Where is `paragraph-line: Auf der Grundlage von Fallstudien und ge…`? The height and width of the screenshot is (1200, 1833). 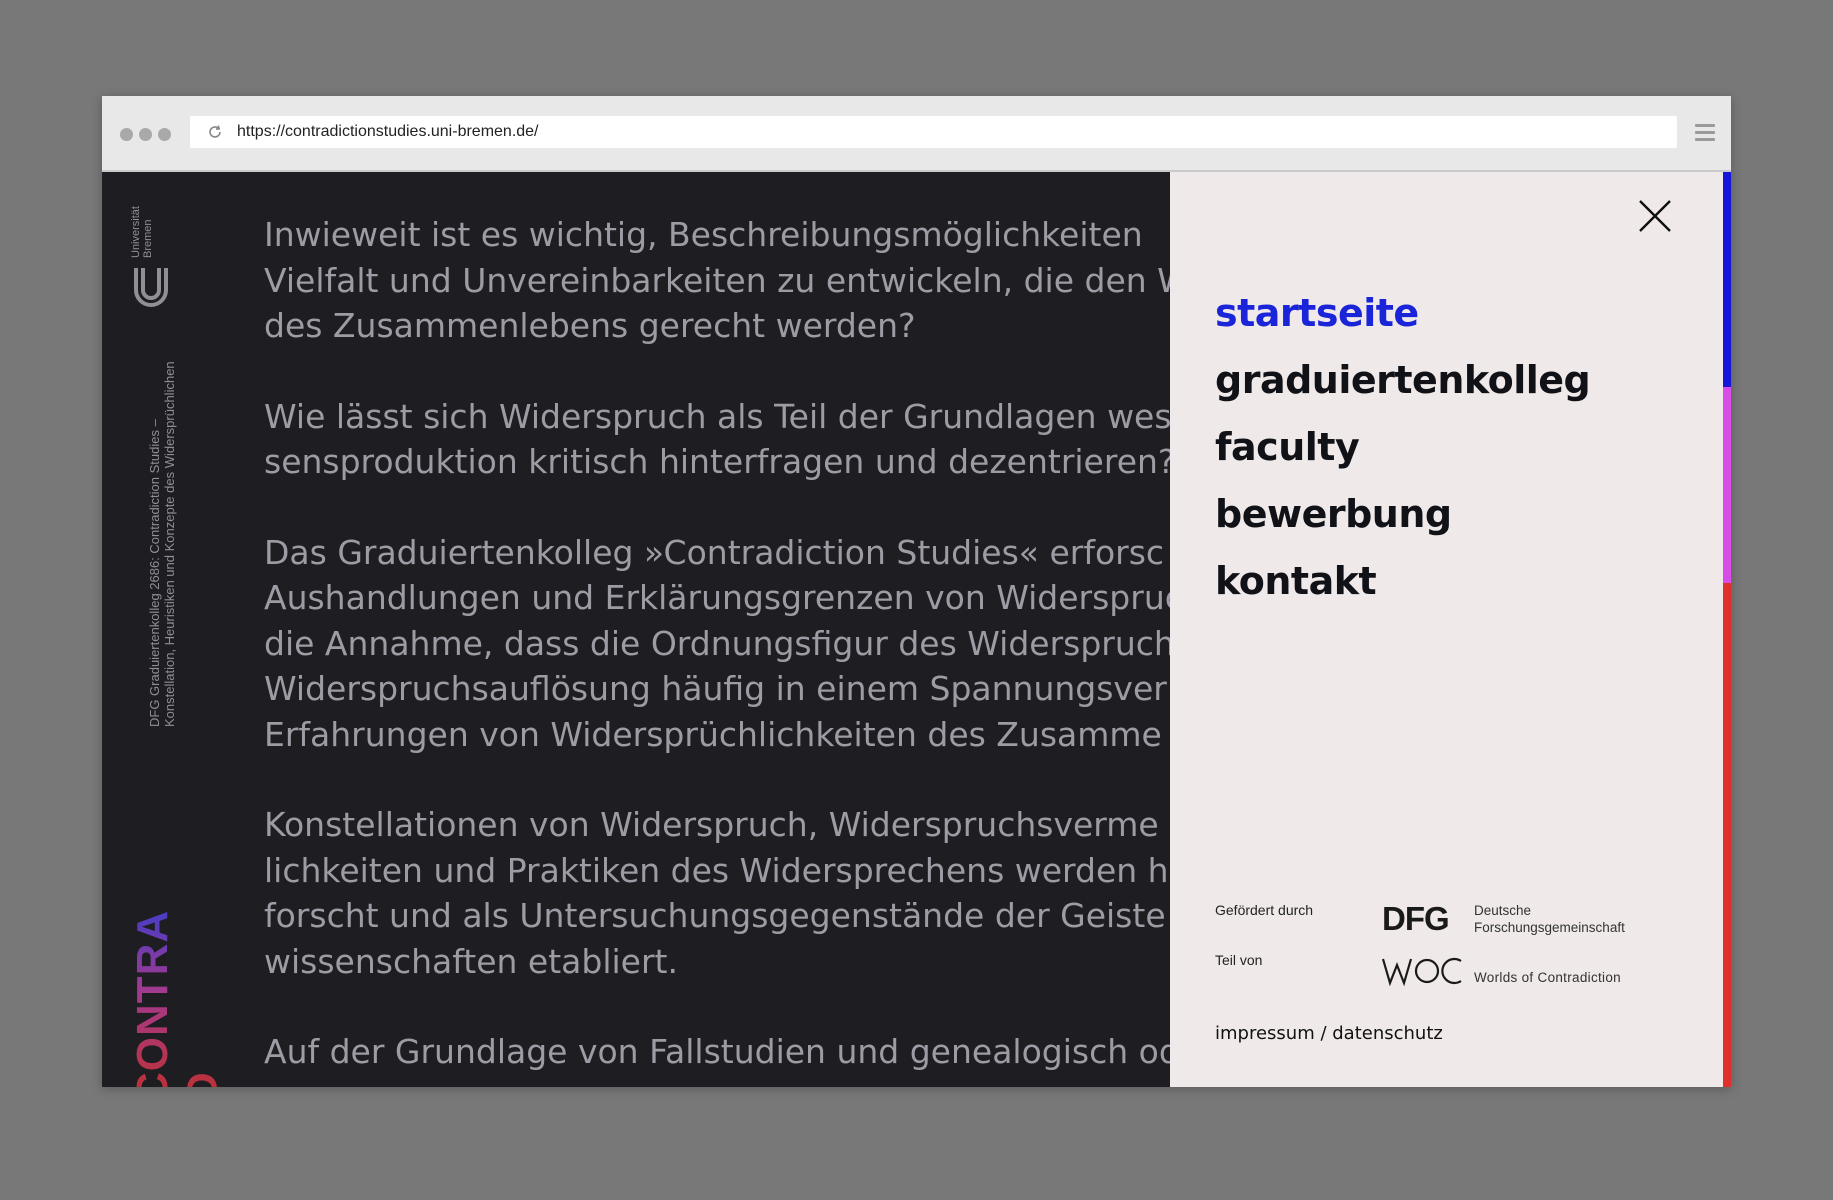
paragraph-line: Auf der Grundlage von Fallstudien und ge… is located at coordinates (722, 1051).